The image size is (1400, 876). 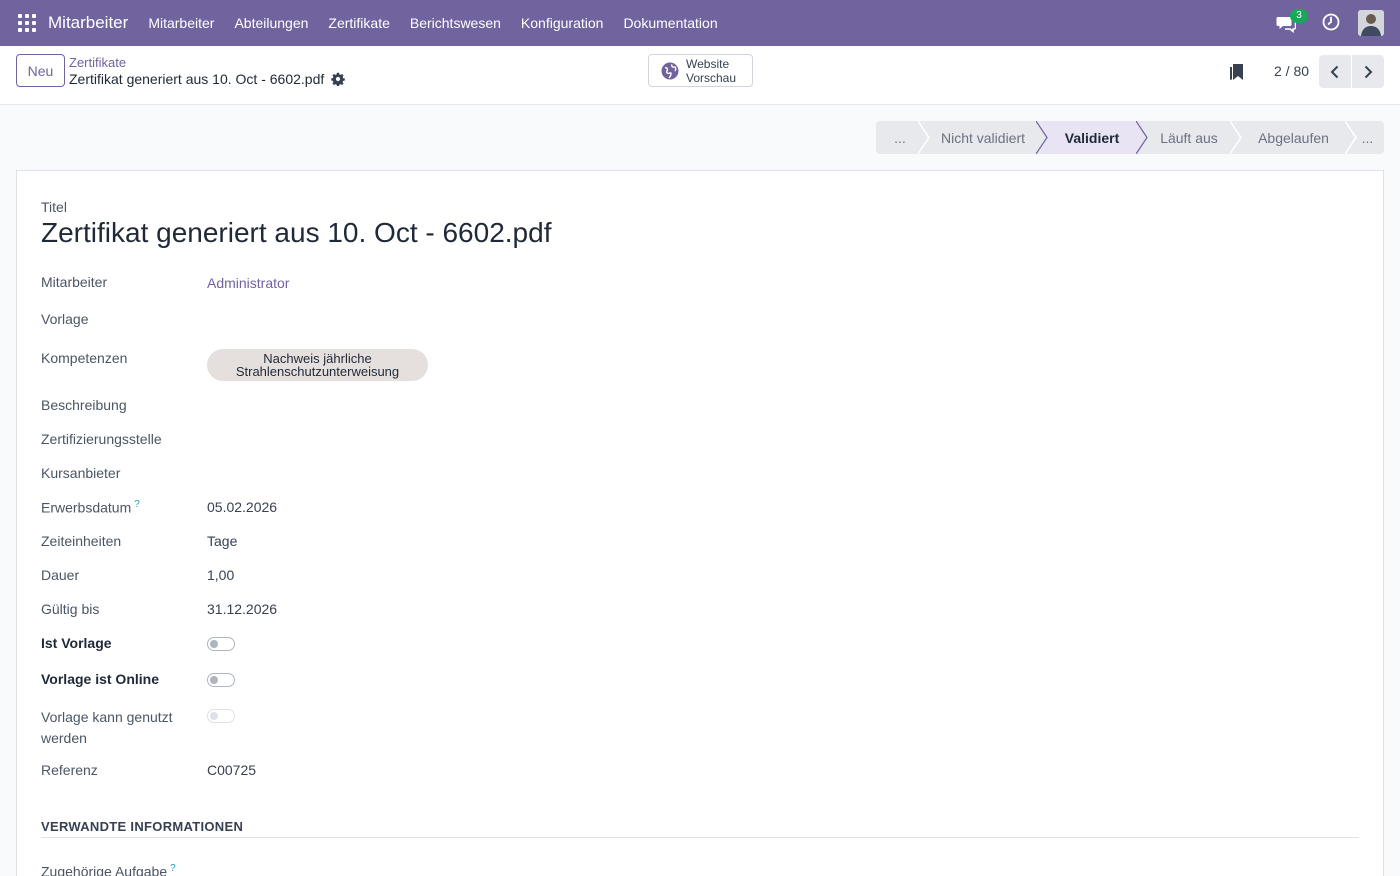 What do you see at coordinates (1092, 137) in the screenshot?
I see `status-stage-validiert: Validiert` at bounding box center [1092, 137].